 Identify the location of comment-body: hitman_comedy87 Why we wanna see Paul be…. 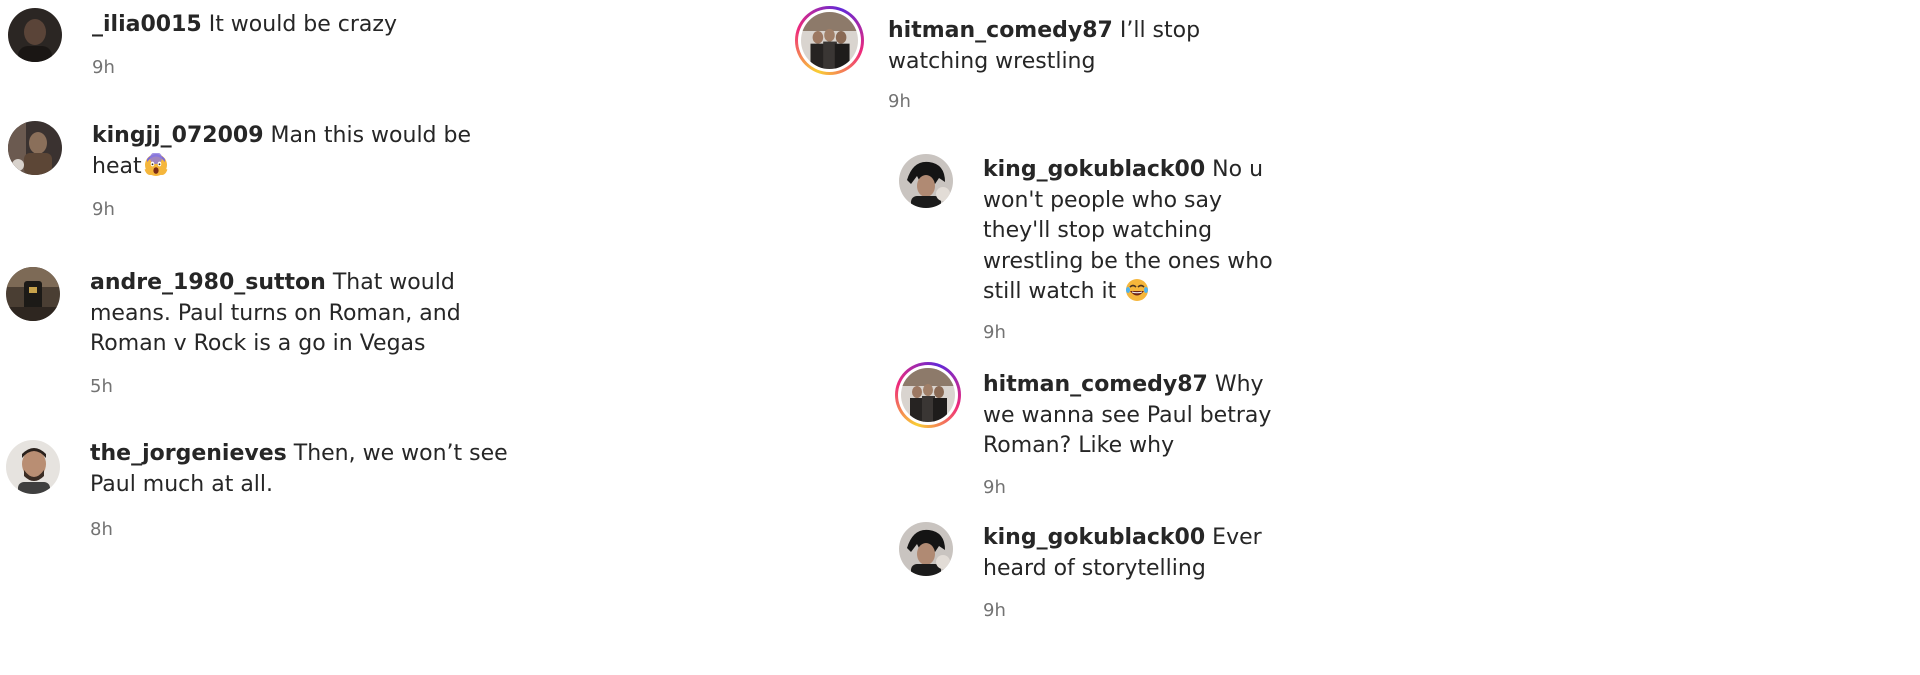
(1133, 416).